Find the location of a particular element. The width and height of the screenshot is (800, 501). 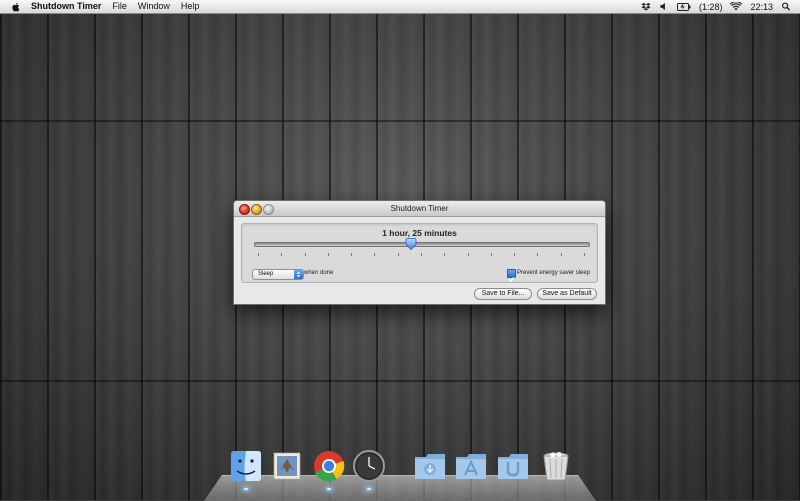

downloads-folder-icon is located at coordinates (430, 466).